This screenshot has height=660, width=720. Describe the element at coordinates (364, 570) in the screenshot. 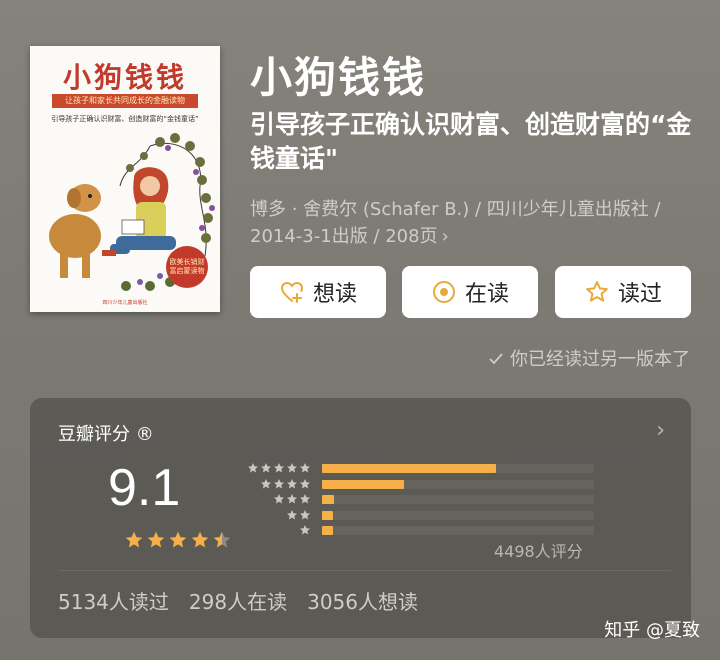

I see `divider` at that location.